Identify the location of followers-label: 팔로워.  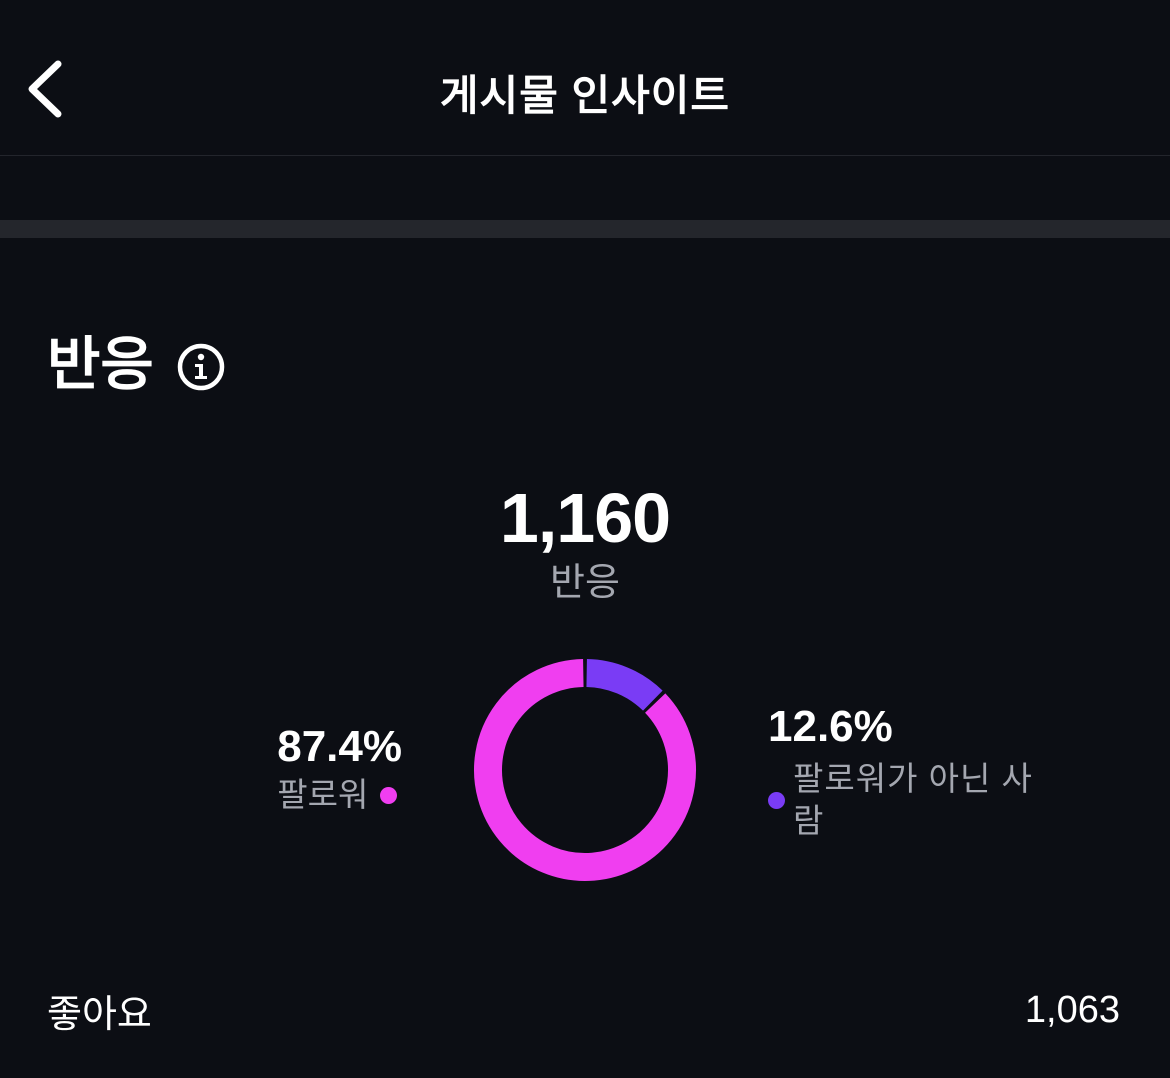
(323, 794).